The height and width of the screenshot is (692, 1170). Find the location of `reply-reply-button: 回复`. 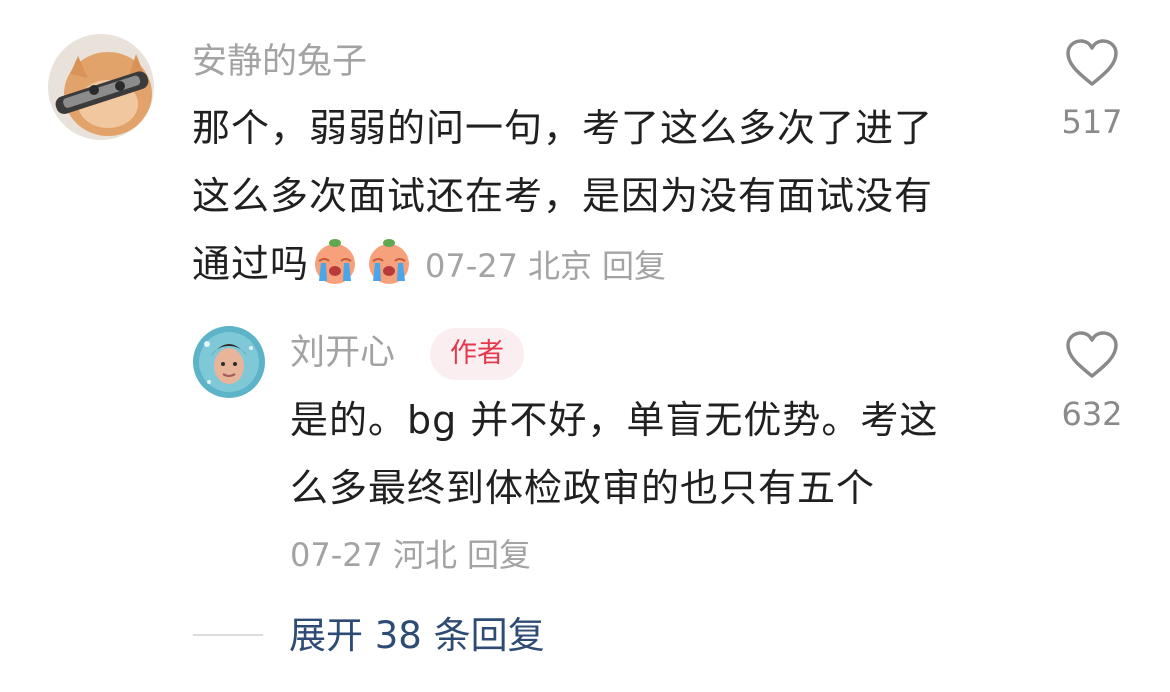

reply-reply-button: 回复 is located at coordinates (499, 555).